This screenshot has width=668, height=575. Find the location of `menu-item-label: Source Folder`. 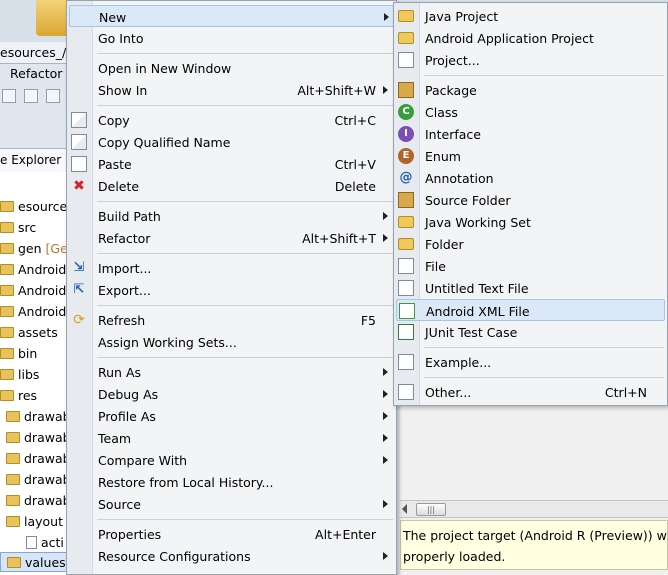

menu-item-label: Source Folder is located at coordinates (468, 200).